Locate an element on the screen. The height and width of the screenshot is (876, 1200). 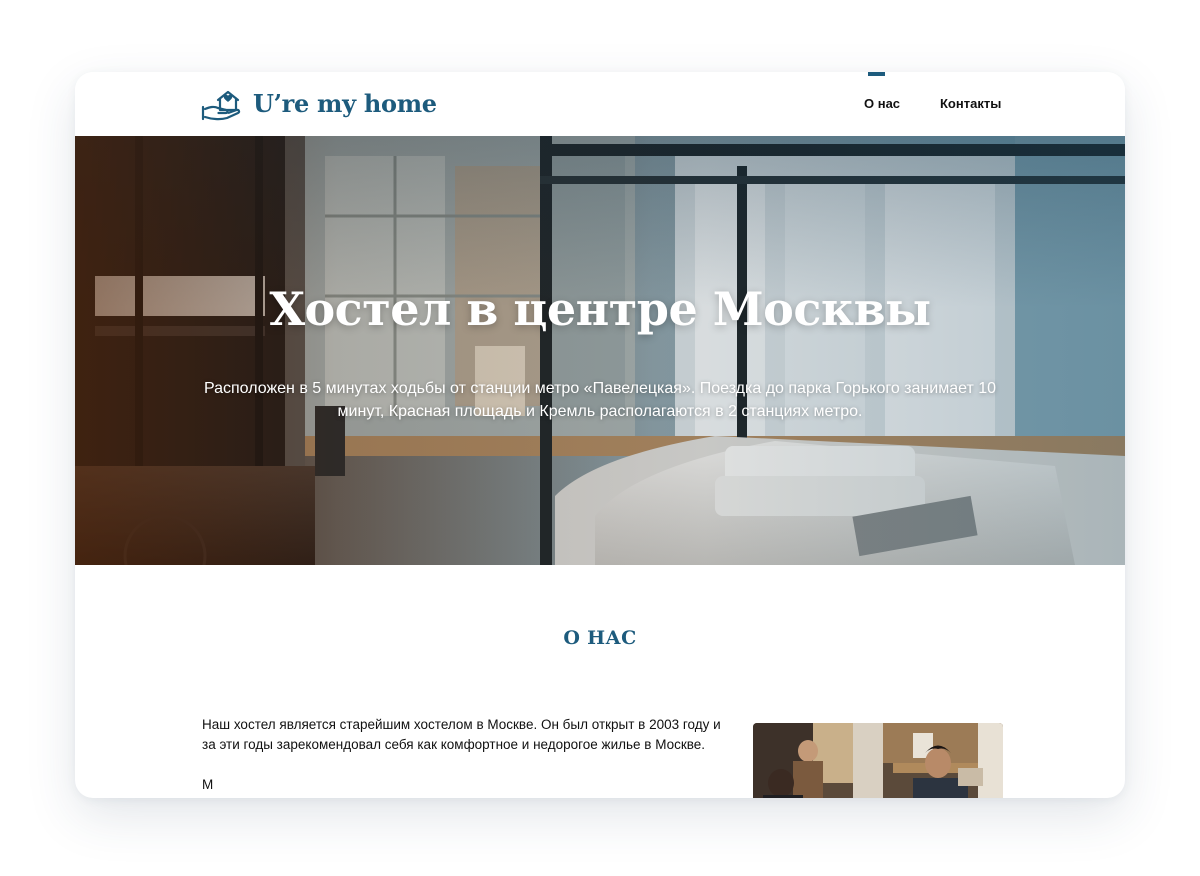
hand-holding-house-heart-icon is located at coordinates (221, 105).